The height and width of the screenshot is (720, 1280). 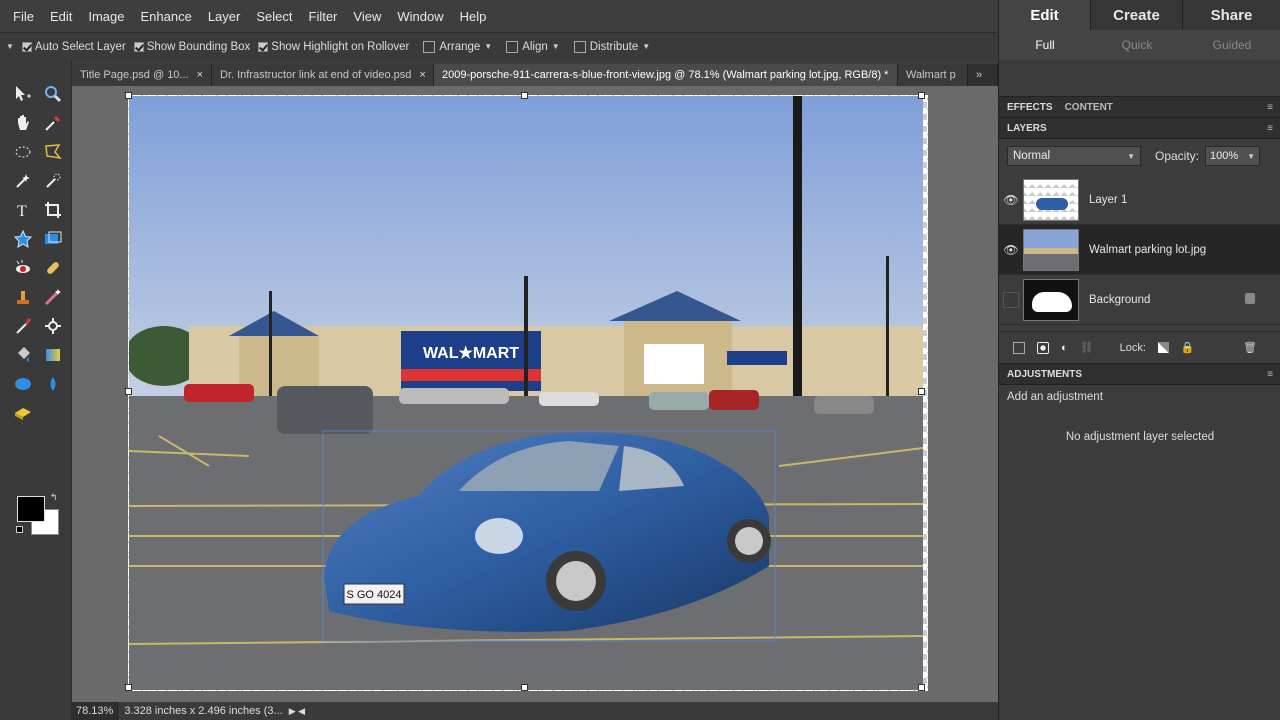 I want to click on tabs-overflow-icon: », so click(x=983, y=75).